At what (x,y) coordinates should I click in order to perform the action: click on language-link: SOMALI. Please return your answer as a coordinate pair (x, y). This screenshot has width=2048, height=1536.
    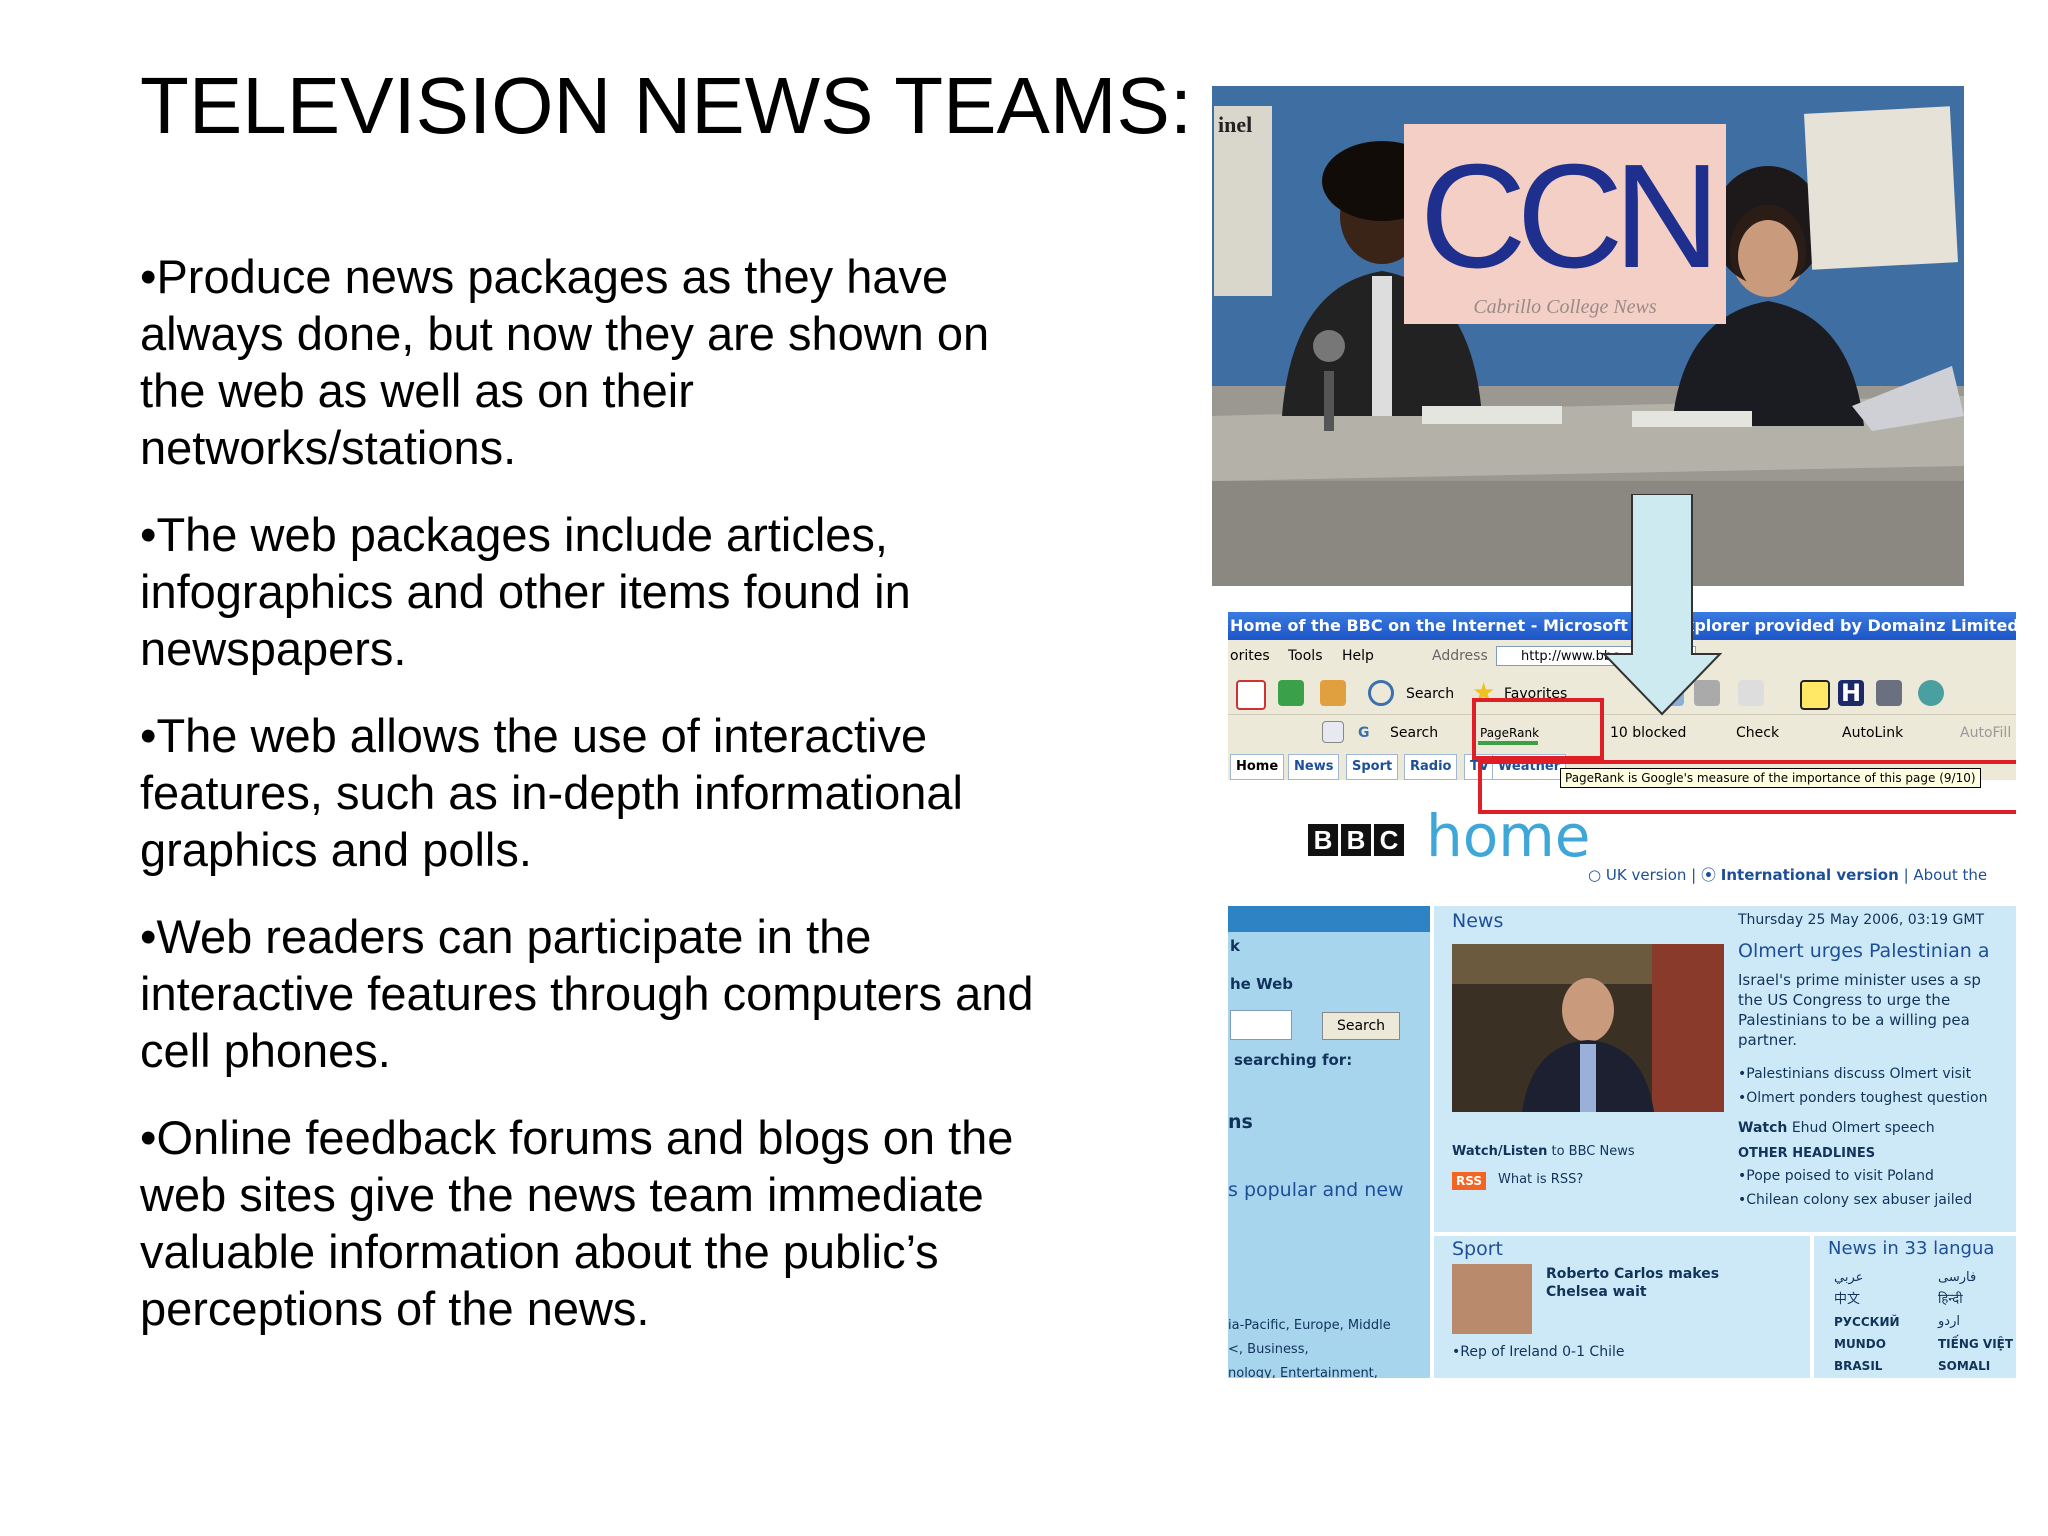
    Looking at the image, I should click on (1964, 1366).